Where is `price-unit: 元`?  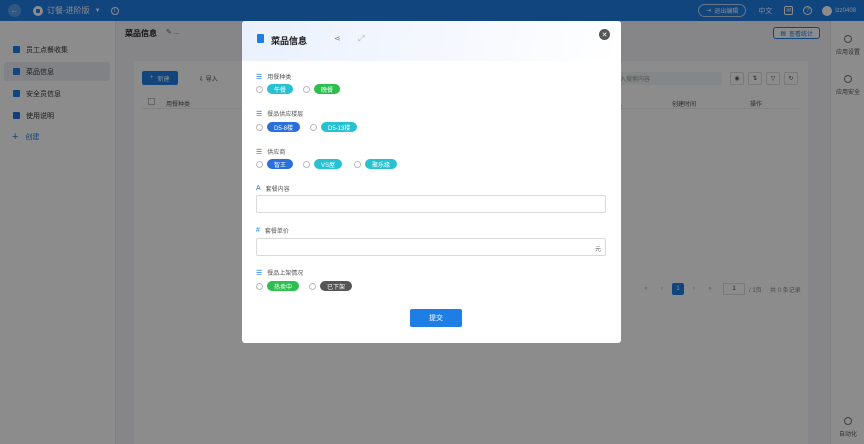 price-unit: 元 is located at coordinates (597, 250).